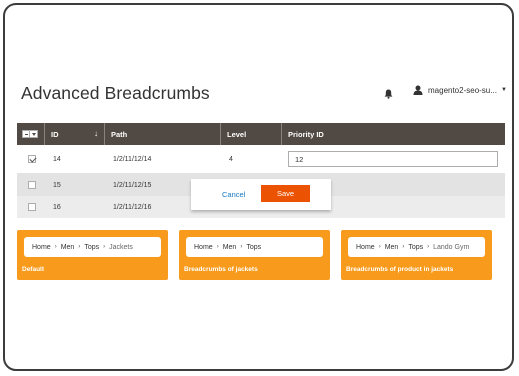 This screenshot has width=519, height=376. I want to click on cell-level: 4, so click(231, 159).